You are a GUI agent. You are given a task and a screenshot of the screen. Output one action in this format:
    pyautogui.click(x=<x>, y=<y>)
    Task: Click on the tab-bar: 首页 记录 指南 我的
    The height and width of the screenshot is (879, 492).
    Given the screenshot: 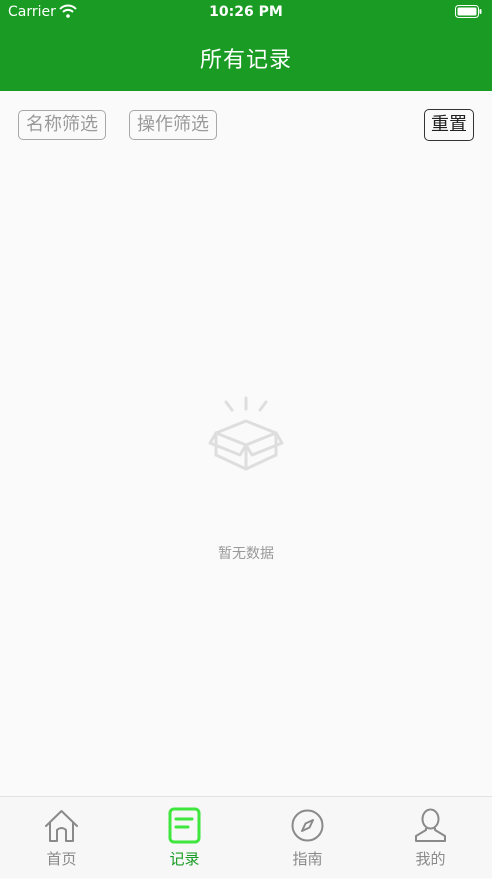 What is the action you would take?
    pyautogui.click(x=246, y=837)
    